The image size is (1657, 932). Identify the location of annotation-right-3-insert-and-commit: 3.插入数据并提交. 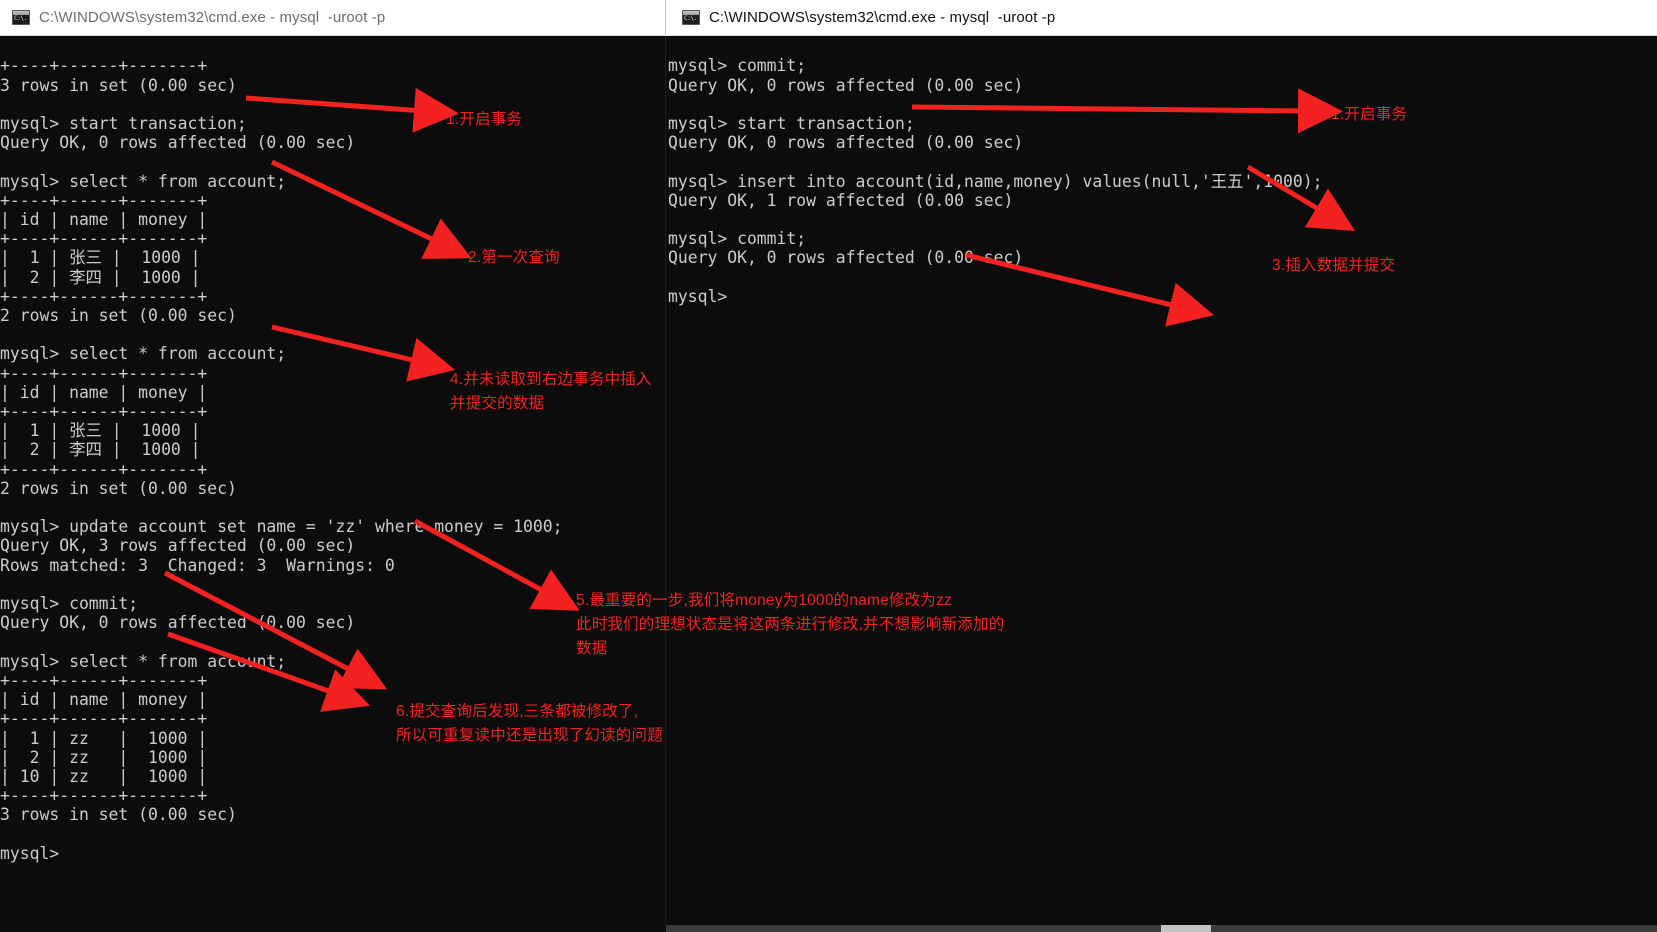
(1334, 265).